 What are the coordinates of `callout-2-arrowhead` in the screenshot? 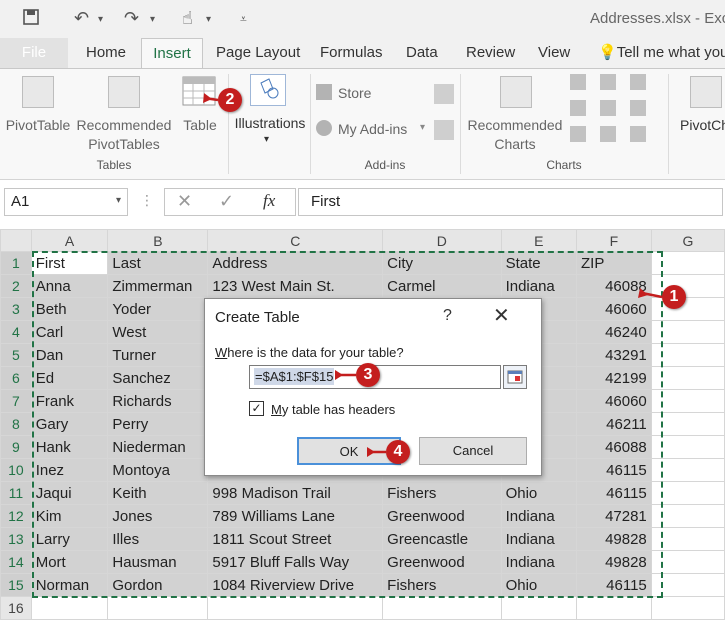 It's located at (207, 98).